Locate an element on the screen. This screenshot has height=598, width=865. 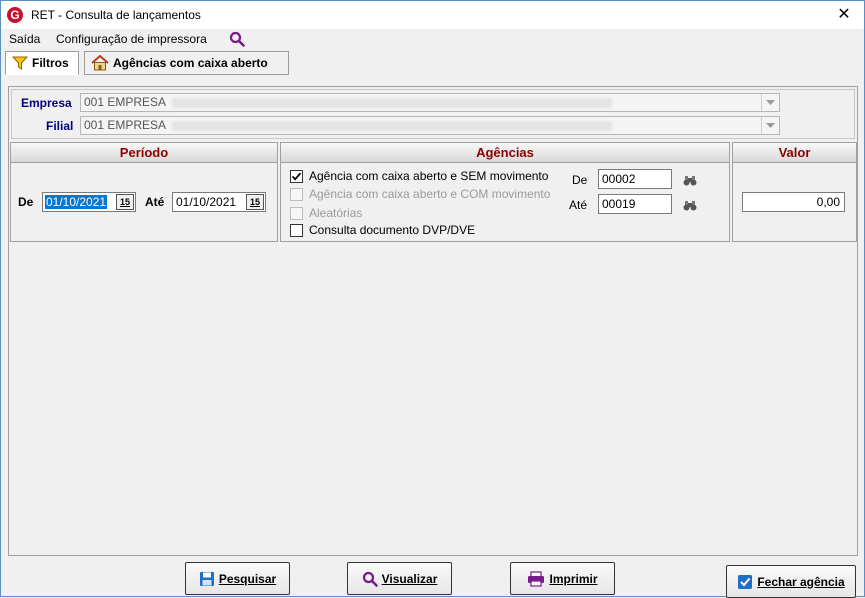
agencia-de-label: De is located at coordinates (580, 180).